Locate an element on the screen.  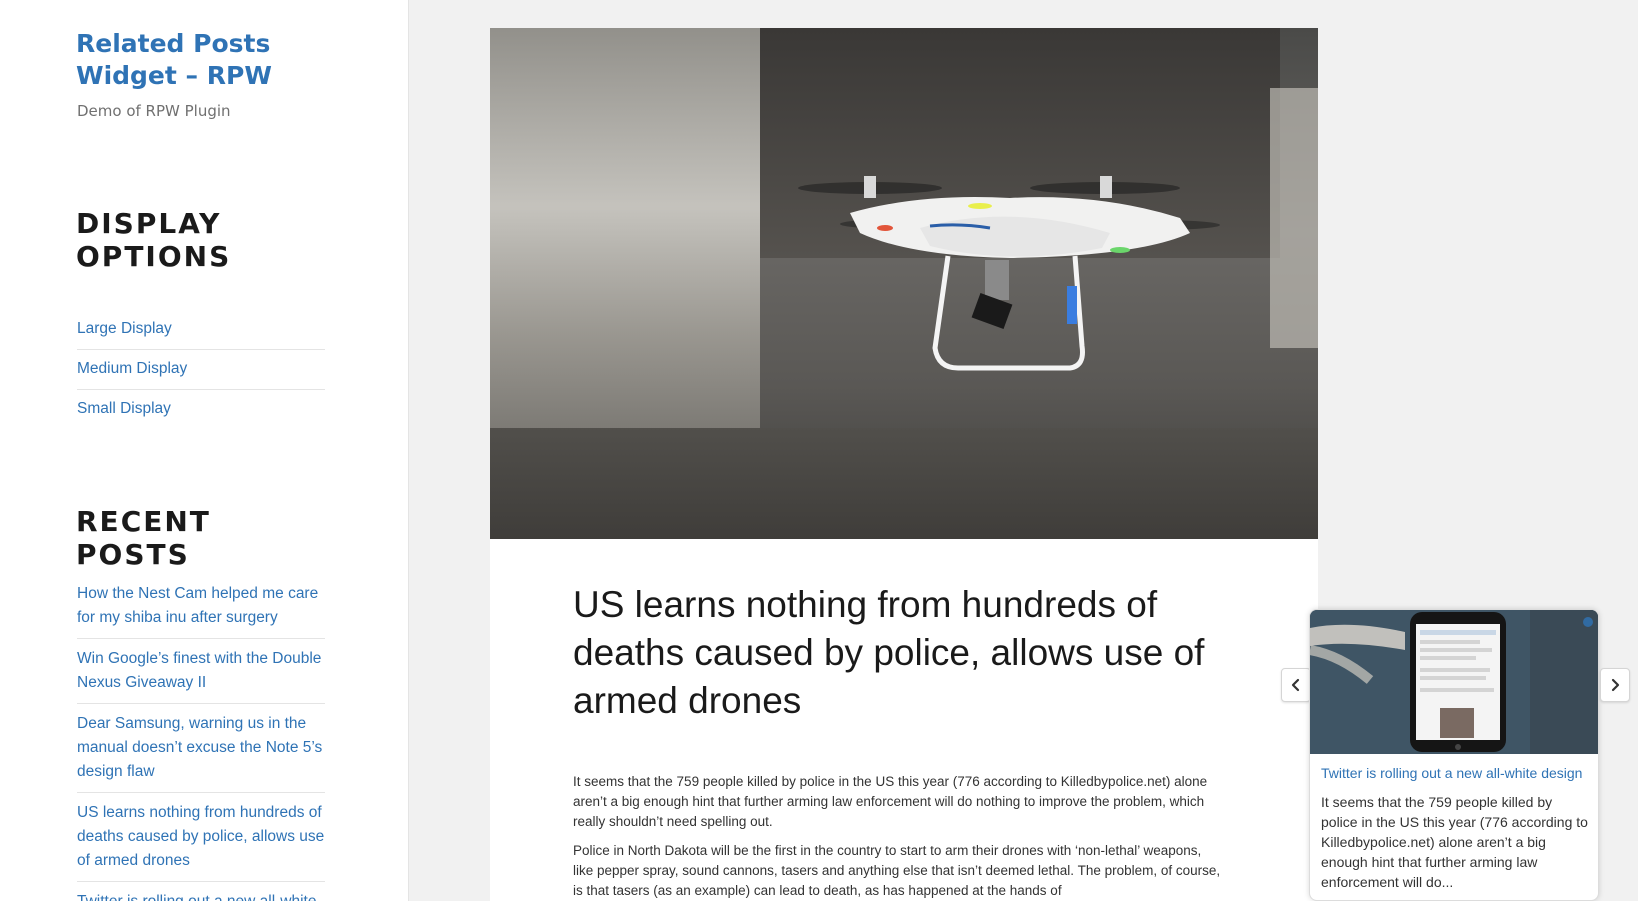
large-display-link: Large Display is located at coordinates (201, 333).